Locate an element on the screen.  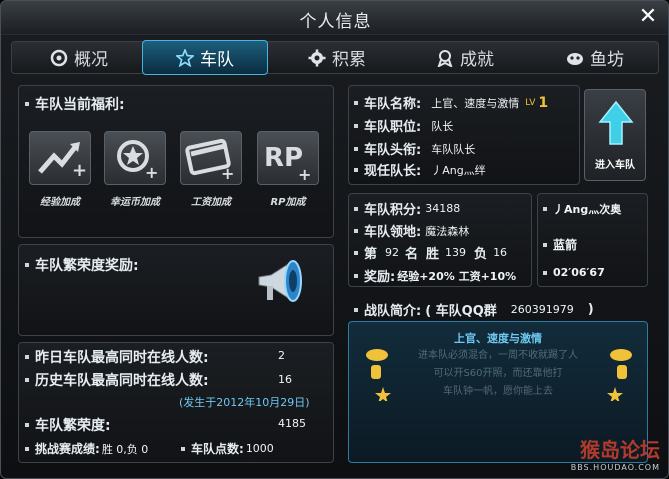
rp-plus-icon: RP+ is located at coordinates (287, 163).